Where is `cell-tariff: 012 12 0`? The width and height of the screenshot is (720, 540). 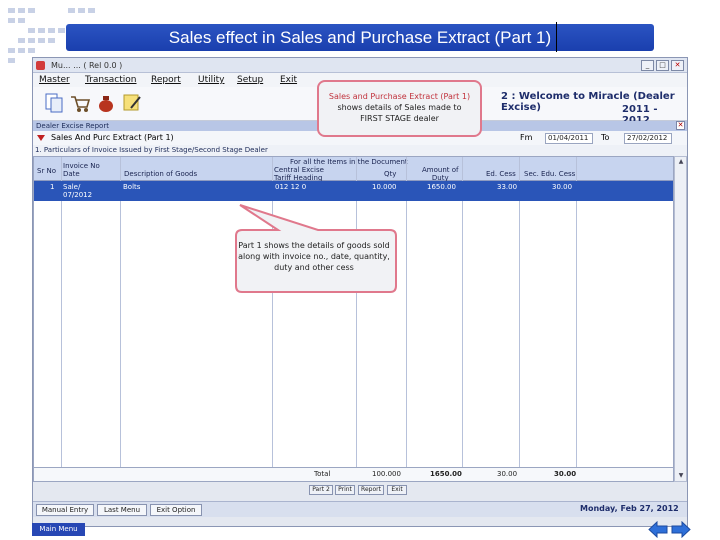
cell-tariff: 012 12 0 is located at coordinates (291, 187).